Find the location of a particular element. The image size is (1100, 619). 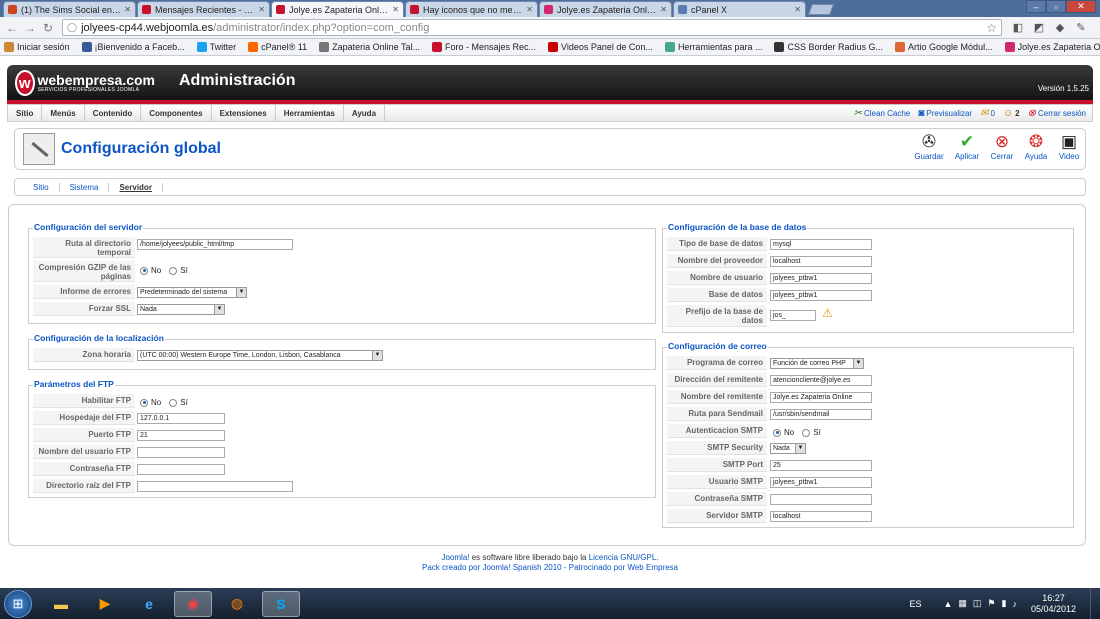

taskbar-media-player: ▶ is located at coordinates (105, 604).